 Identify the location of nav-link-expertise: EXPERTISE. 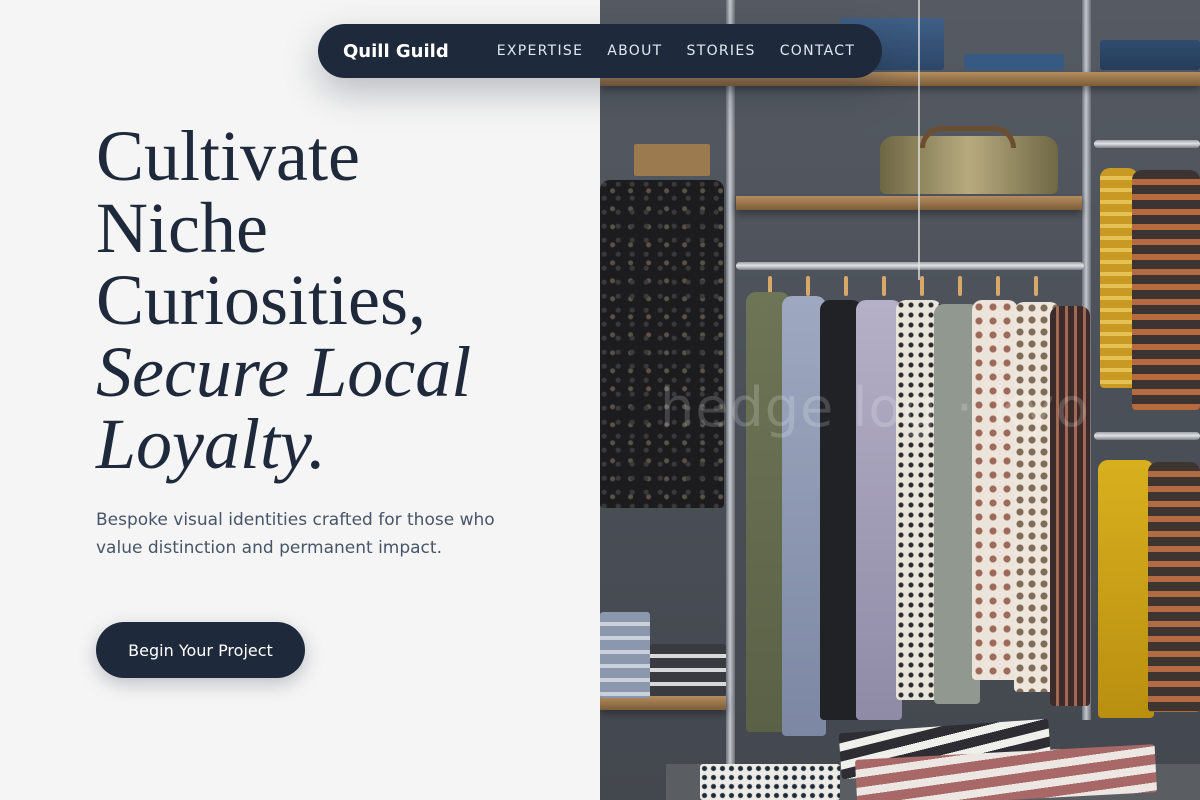
(540, 51).